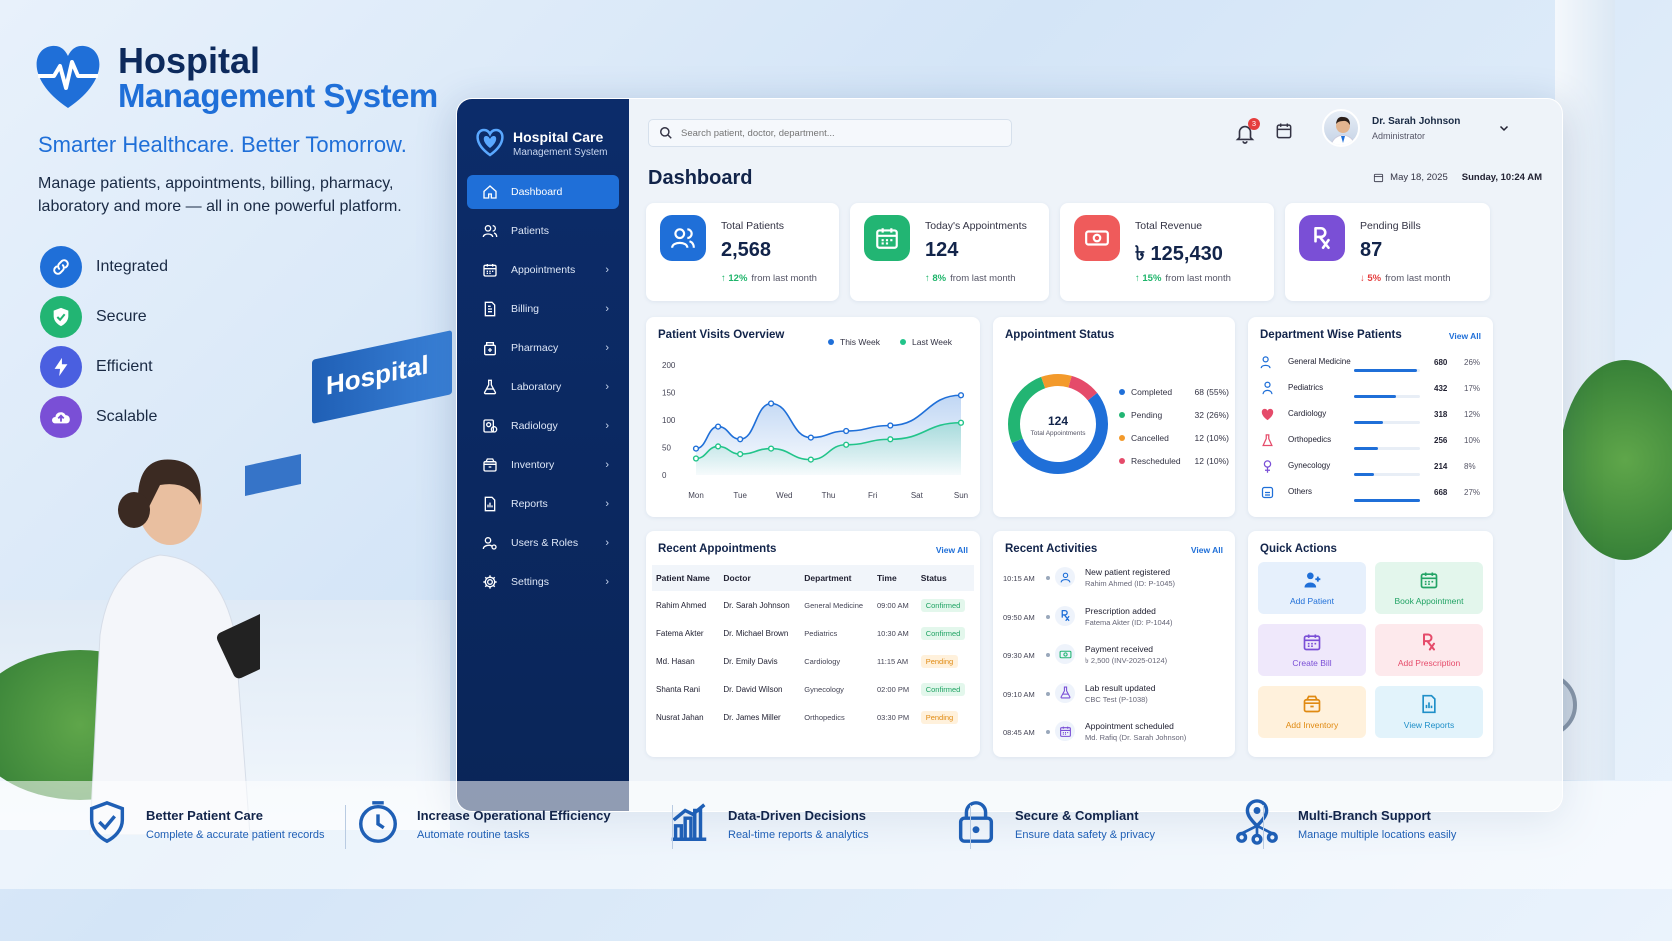 The image size is (1672, 941). Describe the element at coordinates (1147, 415) in the screenshot. I see `status-label: Pending` at that location.